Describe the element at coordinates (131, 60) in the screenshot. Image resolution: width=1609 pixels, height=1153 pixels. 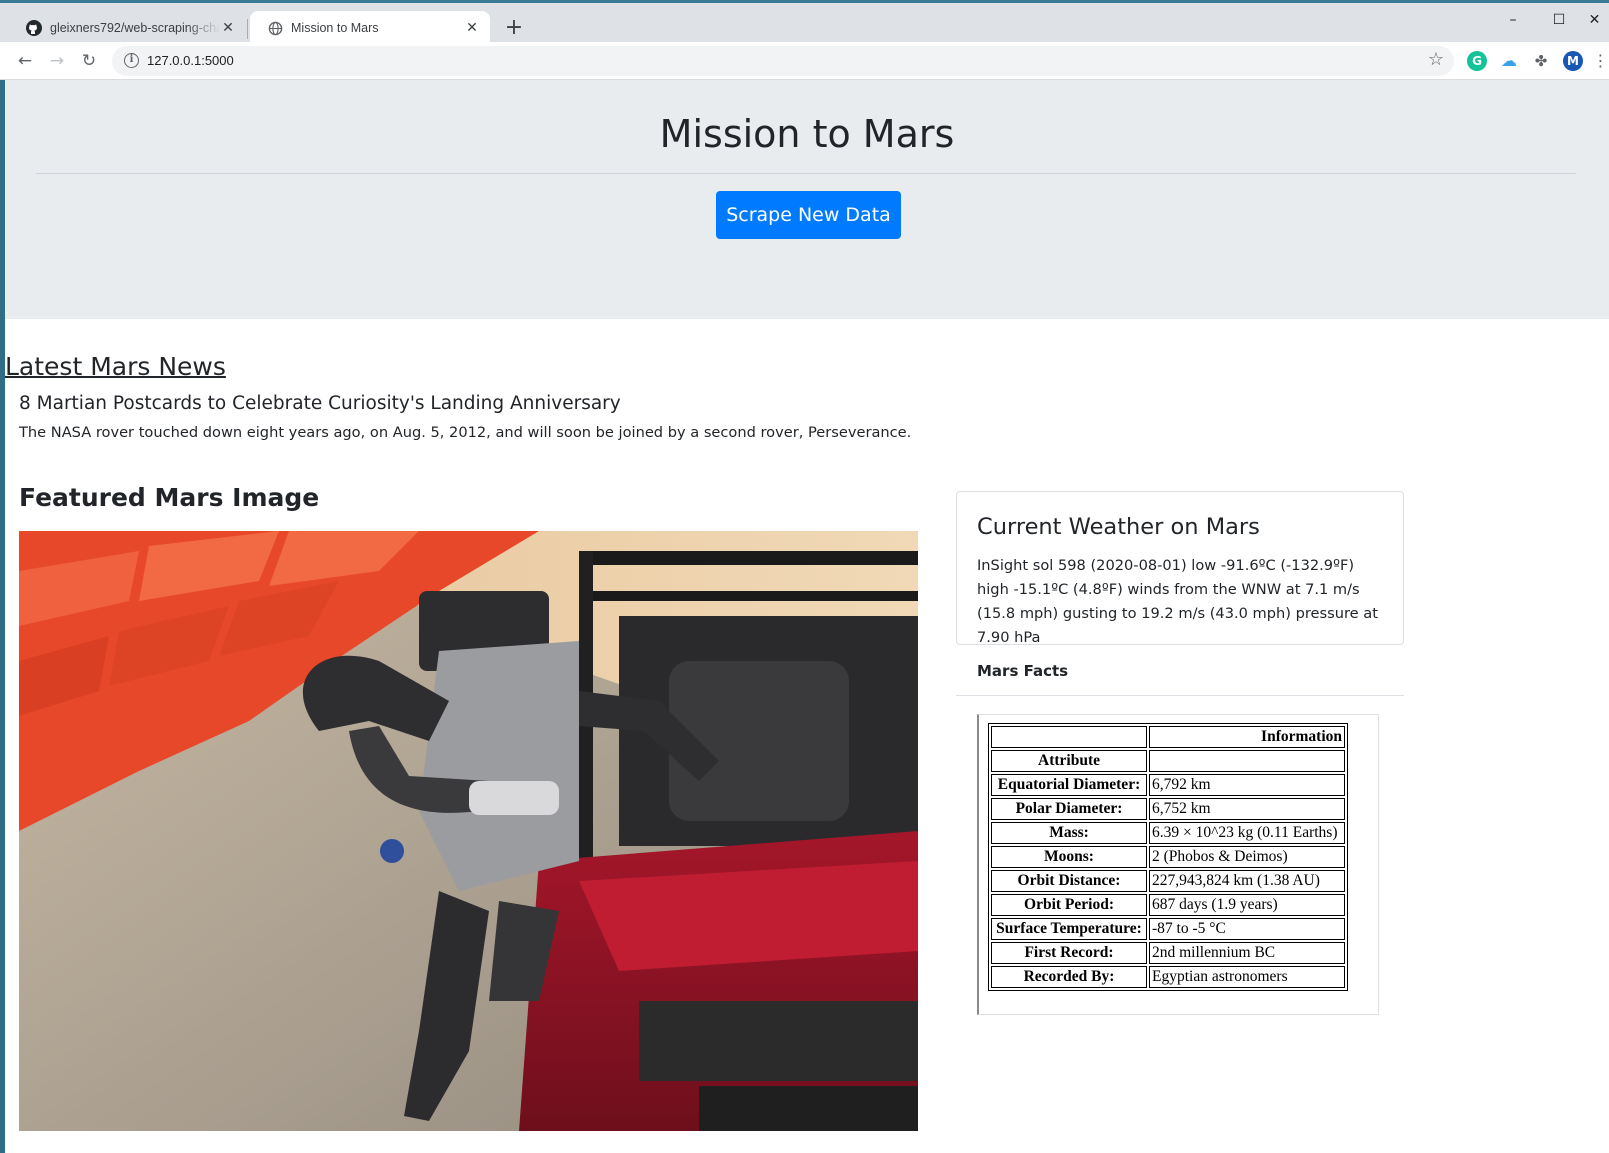
I see `site-info-icon: i` at that location.